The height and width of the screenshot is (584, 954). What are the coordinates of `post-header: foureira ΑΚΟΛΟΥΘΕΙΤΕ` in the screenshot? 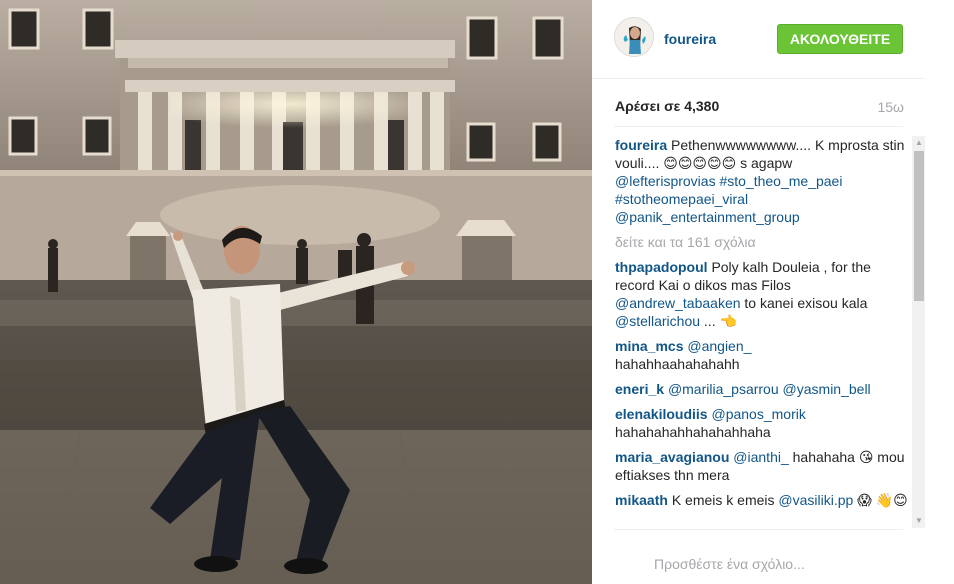 It's located at (758, 39).